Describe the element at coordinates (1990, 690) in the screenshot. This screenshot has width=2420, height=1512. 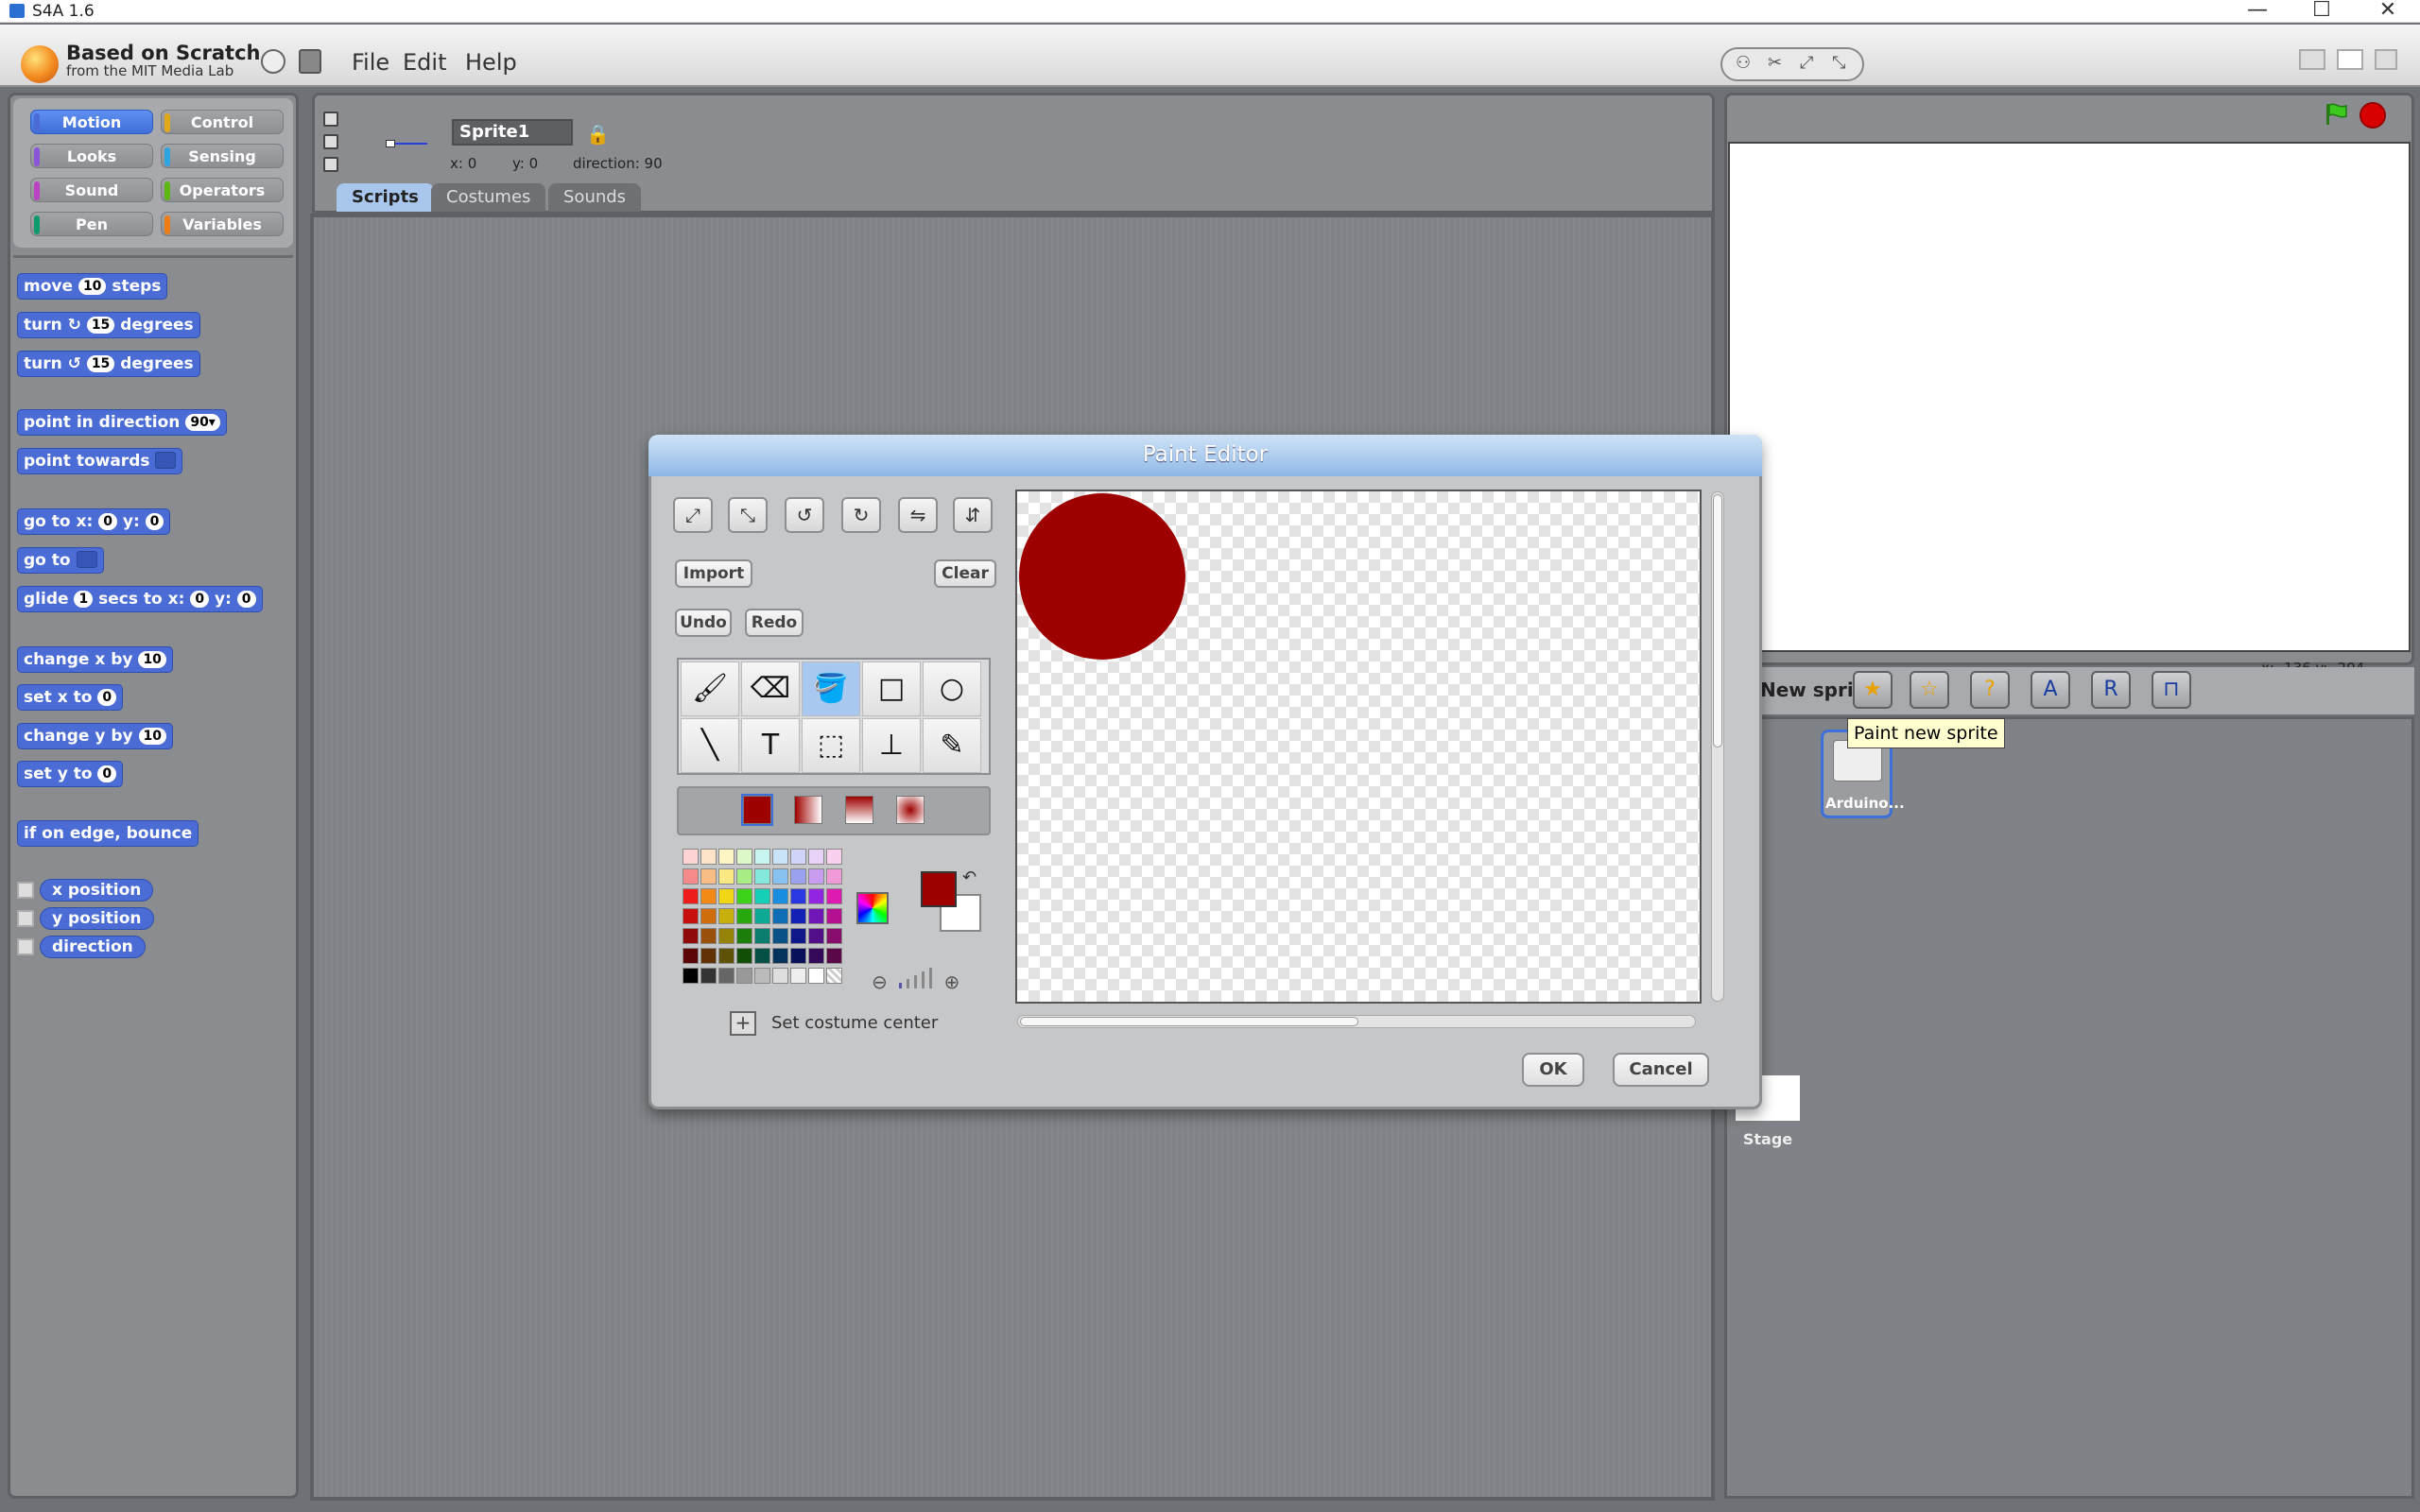
I see `surprise-sprite-button: ?` at that location.